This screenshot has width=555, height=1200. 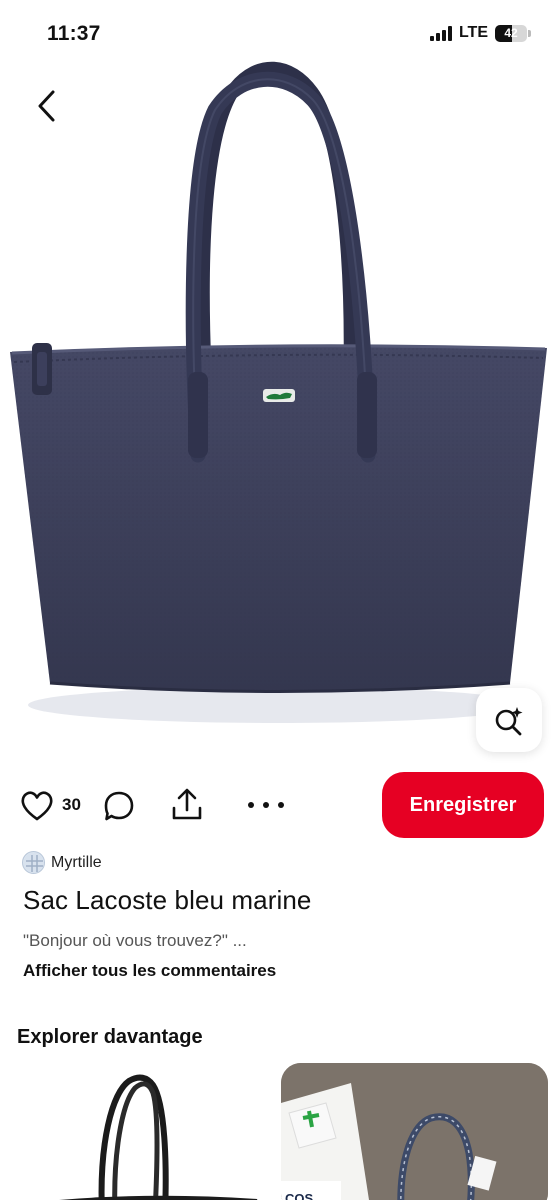 I want to click on chevron-left-icon, so click(x=46, y=106).